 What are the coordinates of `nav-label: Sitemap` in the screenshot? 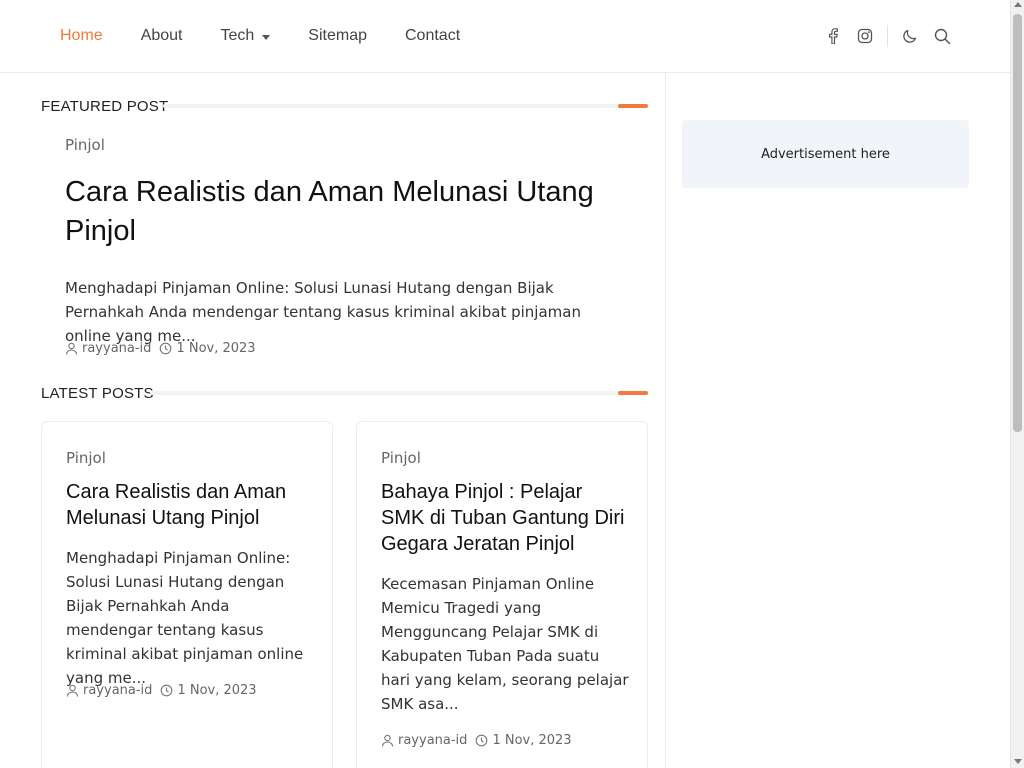 It's located at (337, 35).